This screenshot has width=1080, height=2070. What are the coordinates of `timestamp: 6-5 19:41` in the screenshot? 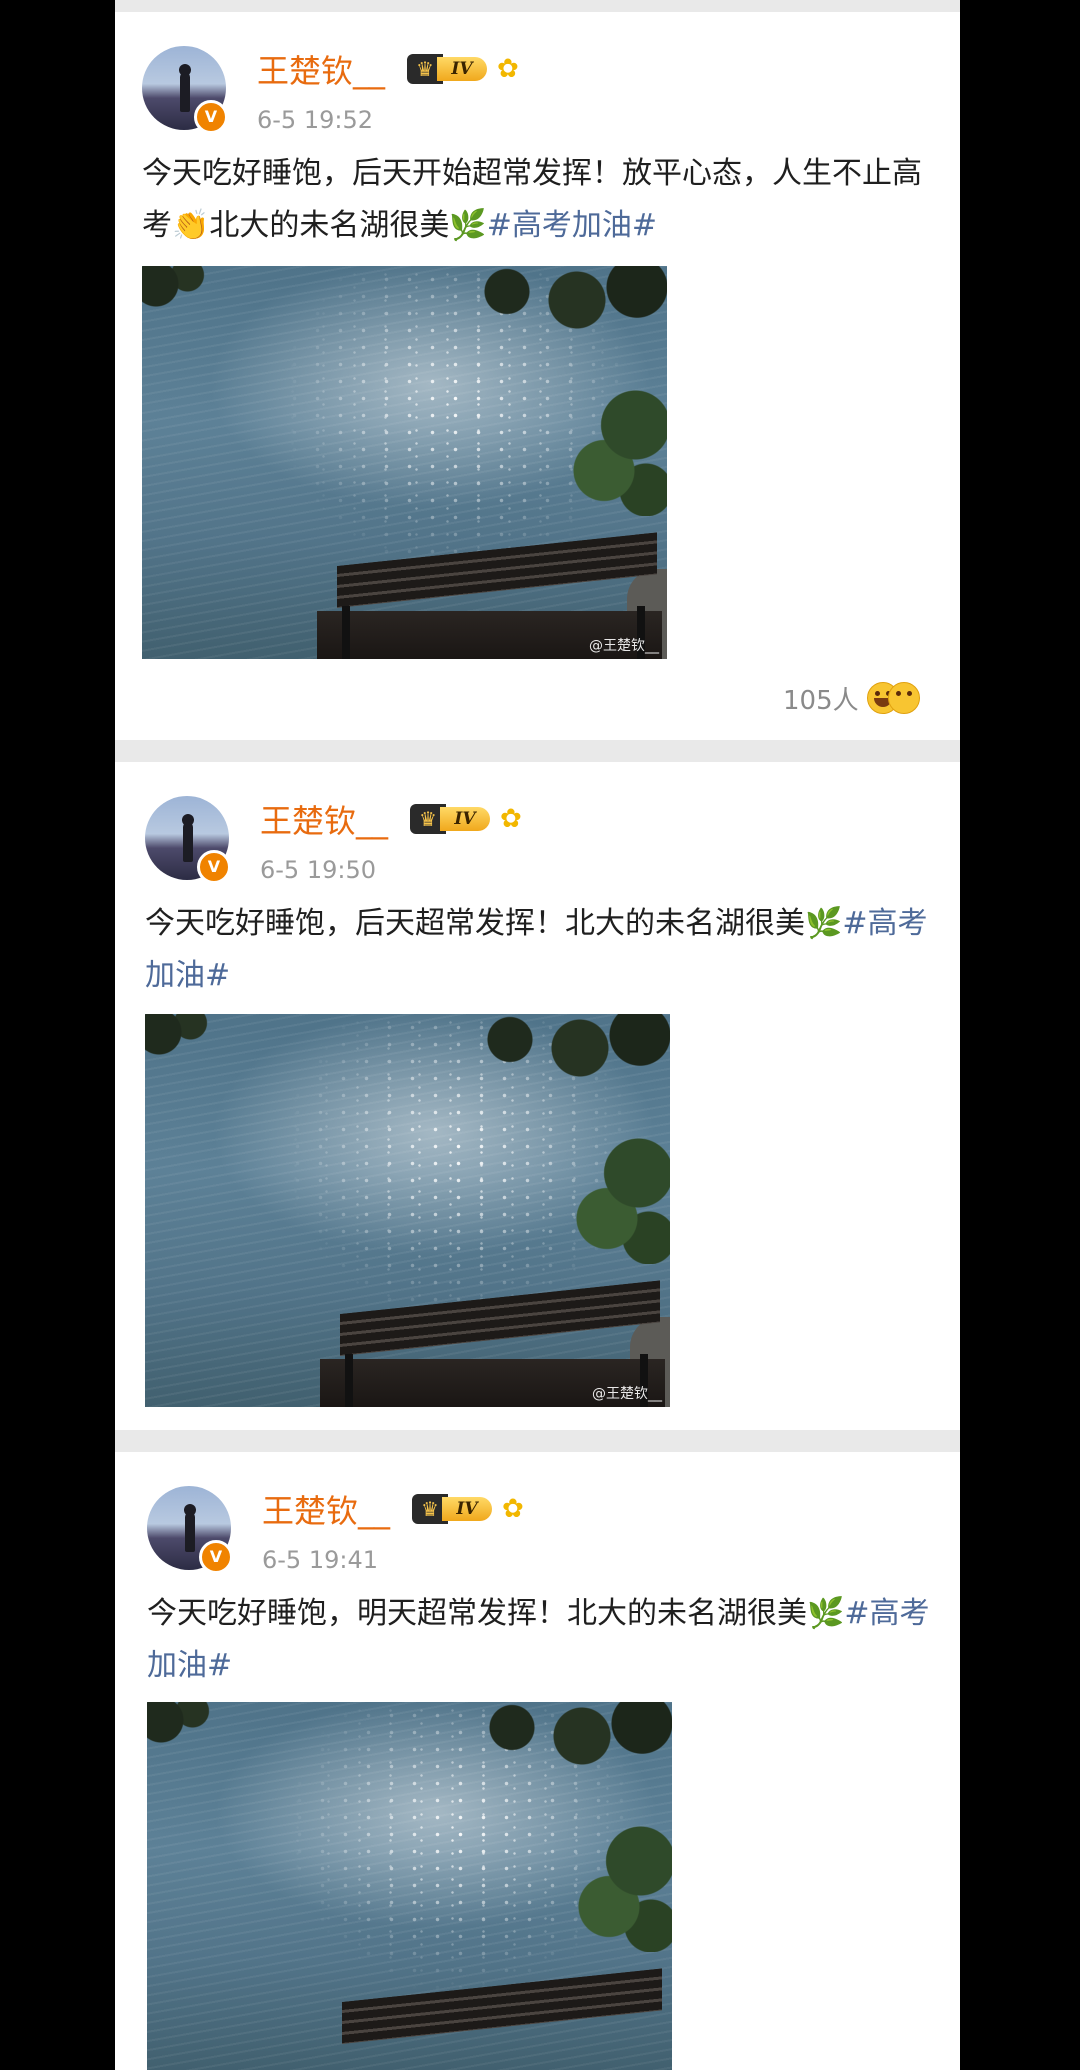 It's located at (320, 1560).